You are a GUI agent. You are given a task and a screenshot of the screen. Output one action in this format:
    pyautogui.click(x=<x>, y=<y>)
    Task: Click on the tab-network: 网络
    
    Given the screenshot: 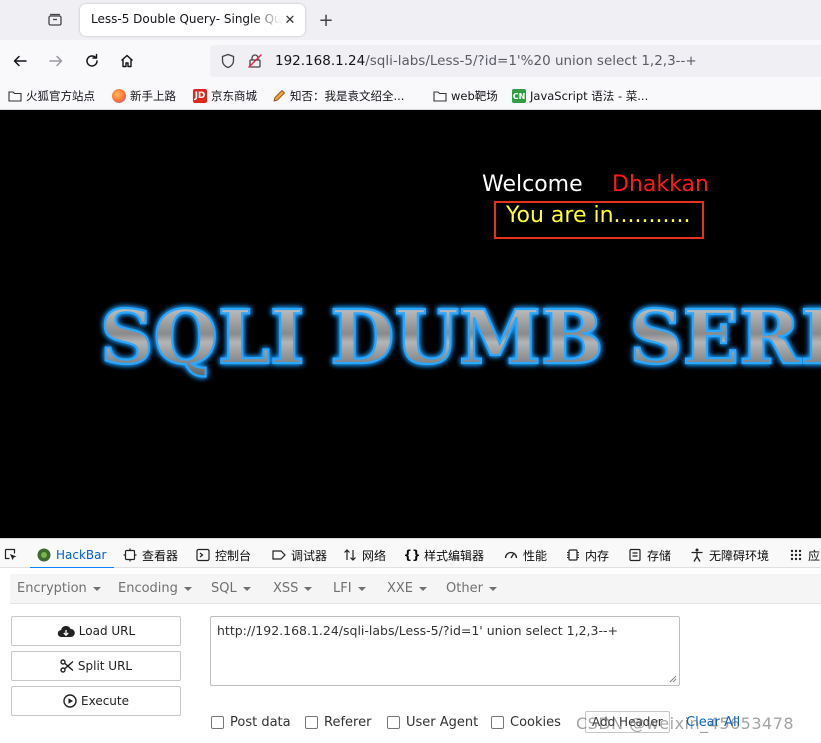 What is the action you would take?
    pyautogui.click(x=364, y=555)
    